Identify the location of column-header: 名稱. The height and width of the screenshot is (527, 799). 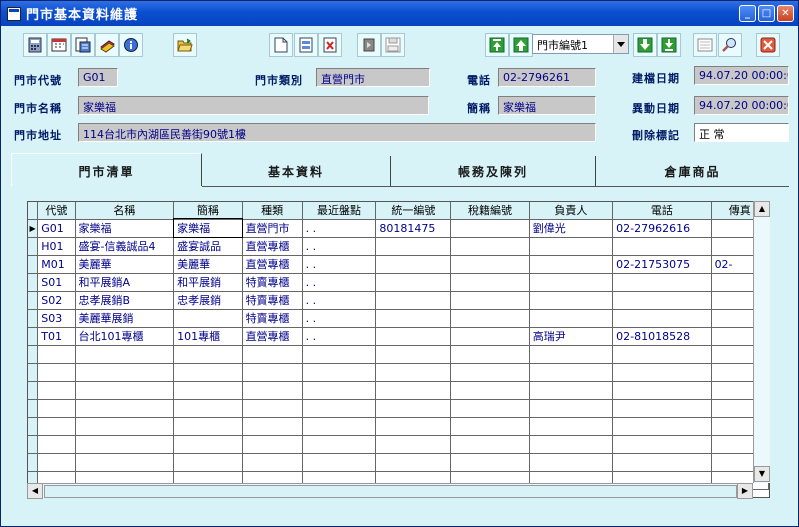
(125, 211).